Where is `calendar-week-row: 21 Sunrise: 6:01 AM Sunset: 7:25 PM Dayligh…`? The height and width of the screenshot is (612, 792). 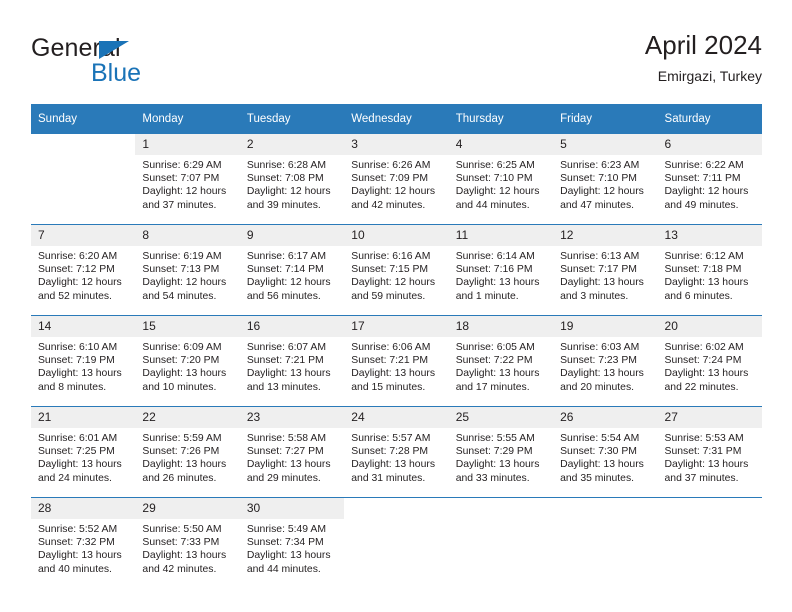
calendar-week-row: 21 Sunrise: 6:01 AM Sunset: 7:25 PM Dayligh… is located at coordinates (396, 452).